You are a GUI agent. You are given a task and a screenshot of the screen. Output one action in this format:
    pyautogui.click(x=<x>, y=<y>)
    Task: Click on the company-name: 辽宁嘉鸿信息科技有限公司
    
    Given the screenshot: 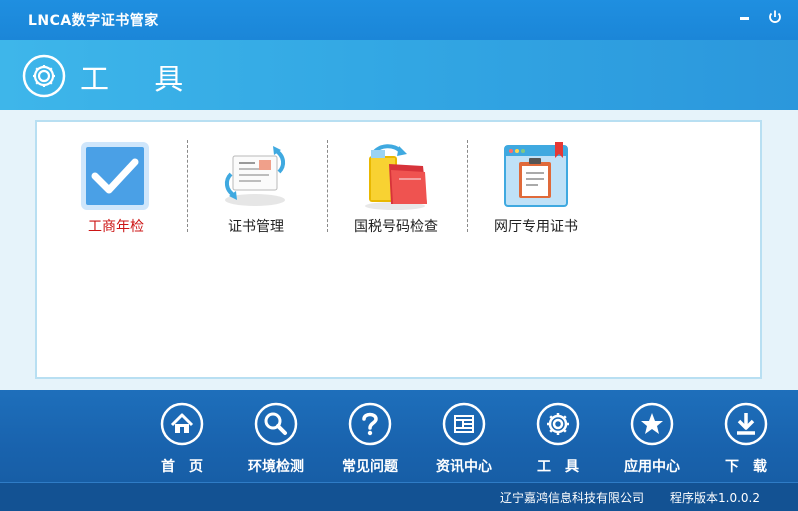 What is the action you would take?
    pyautogui.click(x=572, y=498)
    